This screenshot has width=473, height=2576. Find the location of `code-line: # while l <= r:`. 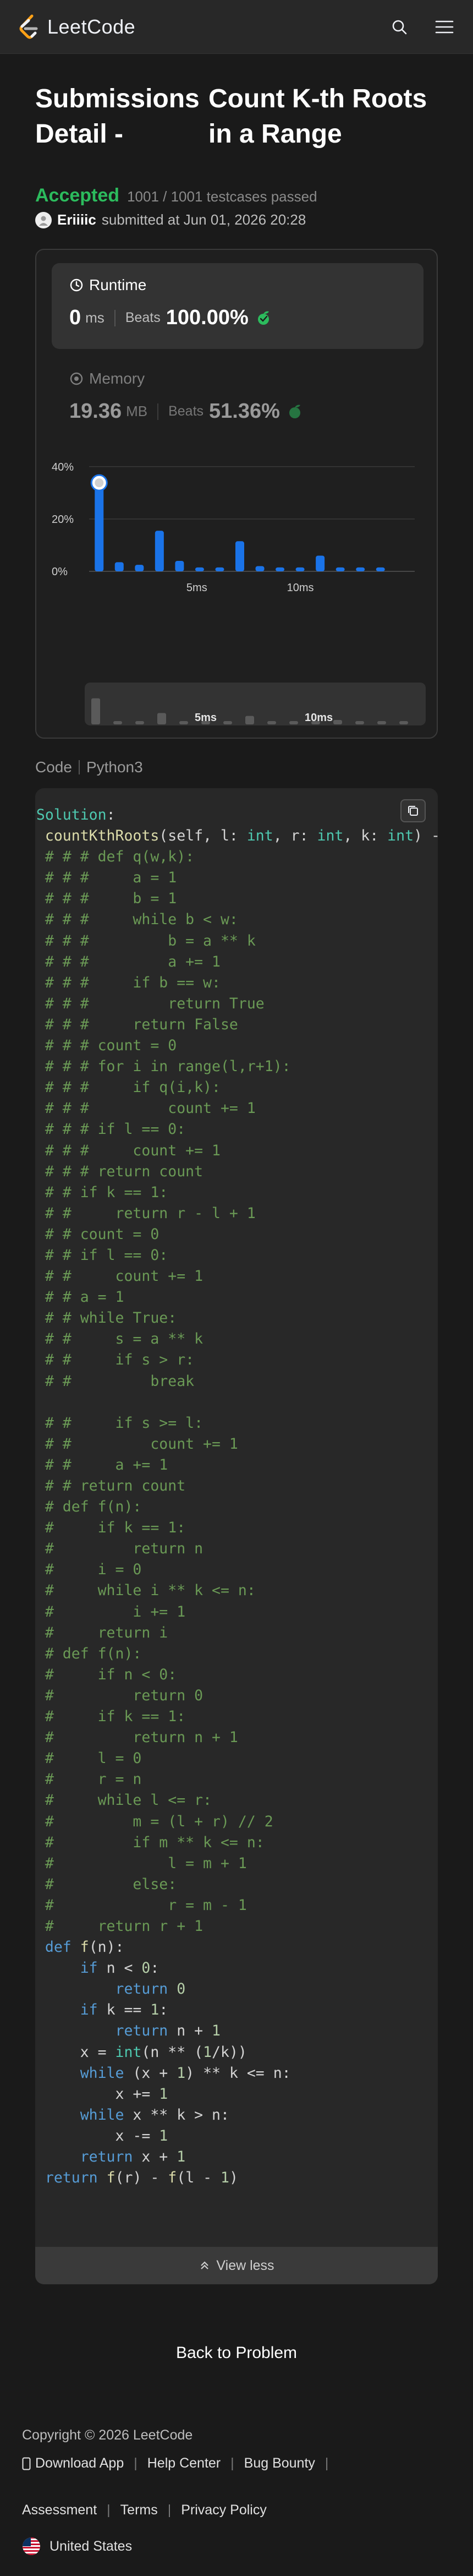

code-line: # while l <= r: is located at coordinates (128, 1800).